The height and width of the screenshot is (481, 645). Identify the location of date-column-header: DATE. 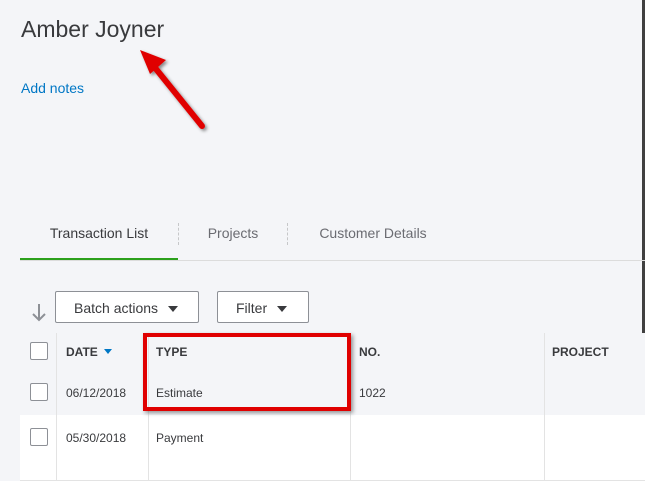
(106, 351).